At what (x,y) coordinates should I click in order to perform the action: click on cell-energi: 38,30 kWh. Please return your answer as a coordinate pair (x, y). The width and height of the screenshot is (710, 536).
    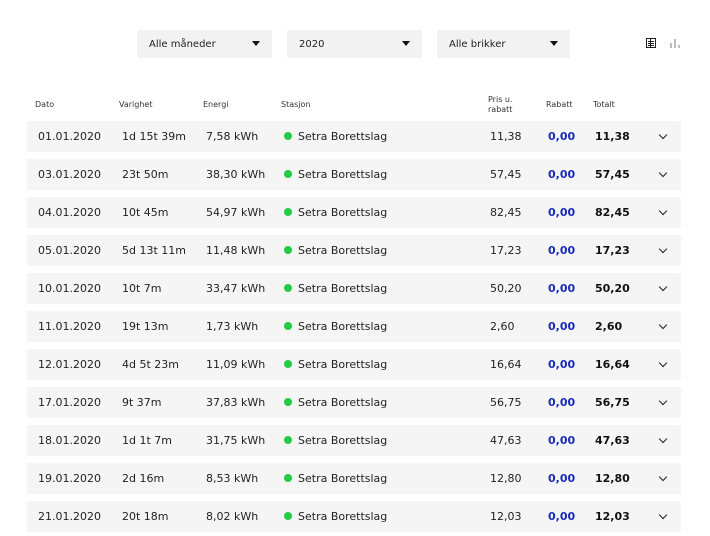
    Looking at the image, I should click on (236, 174).